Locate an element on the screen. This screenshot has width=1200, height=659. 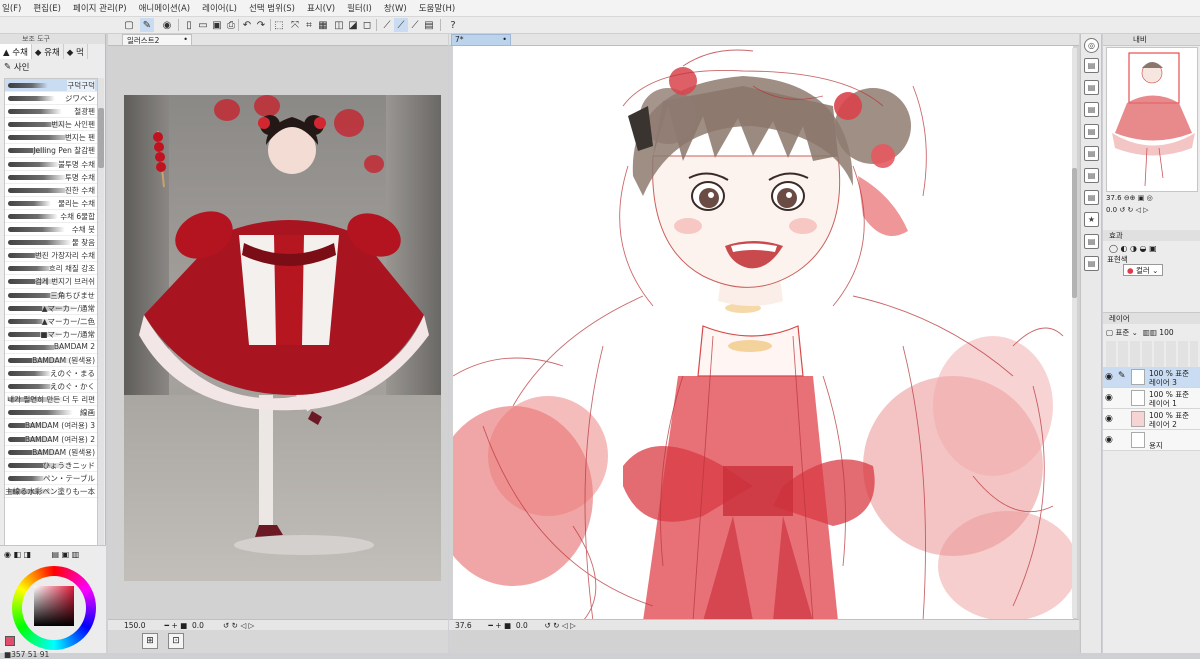
fill-icon: ▦ is located at coordinates (323, 25).